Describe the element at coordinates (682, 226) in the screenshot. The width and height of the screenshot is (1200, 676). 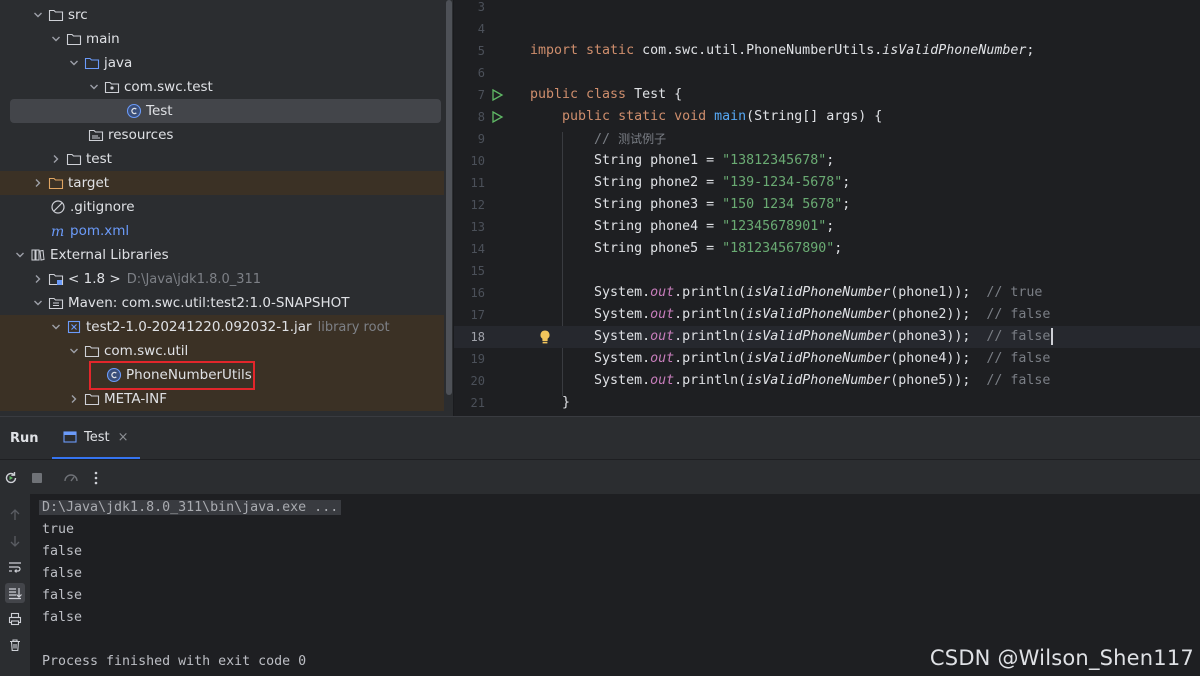
I see `code-text: String phone4 = "12345678901";` at that location.